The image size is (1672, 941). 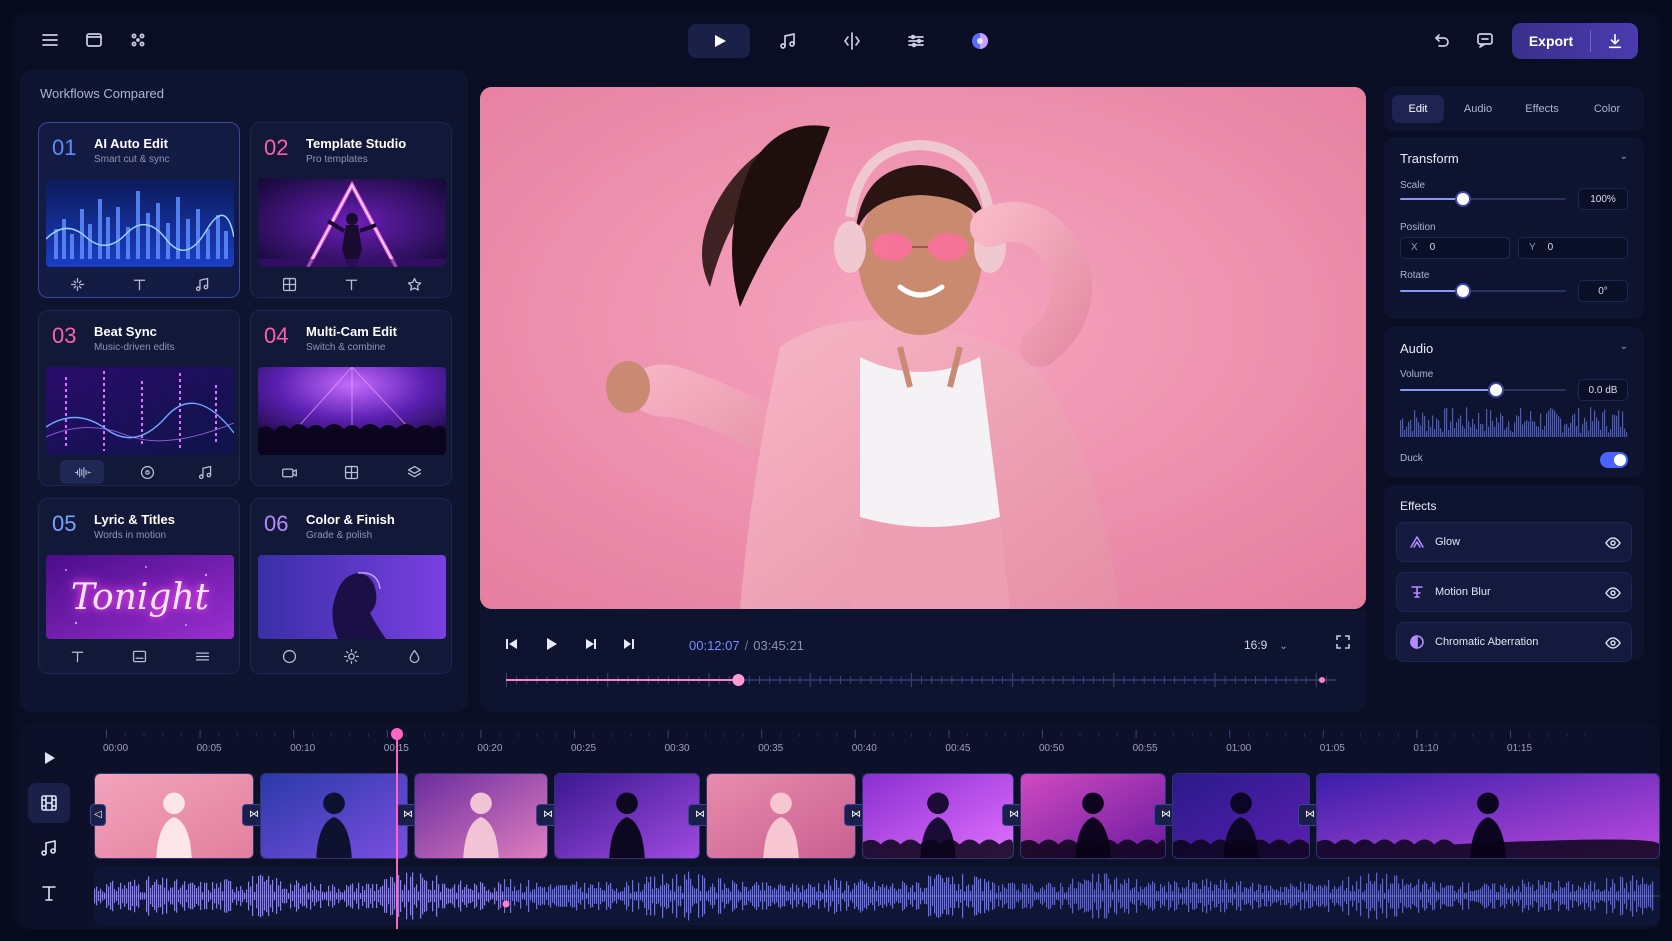 What do you see at coordinates (415, 656) in the screenshot?
I see `drop-icon` at bounding box center [415, 656].